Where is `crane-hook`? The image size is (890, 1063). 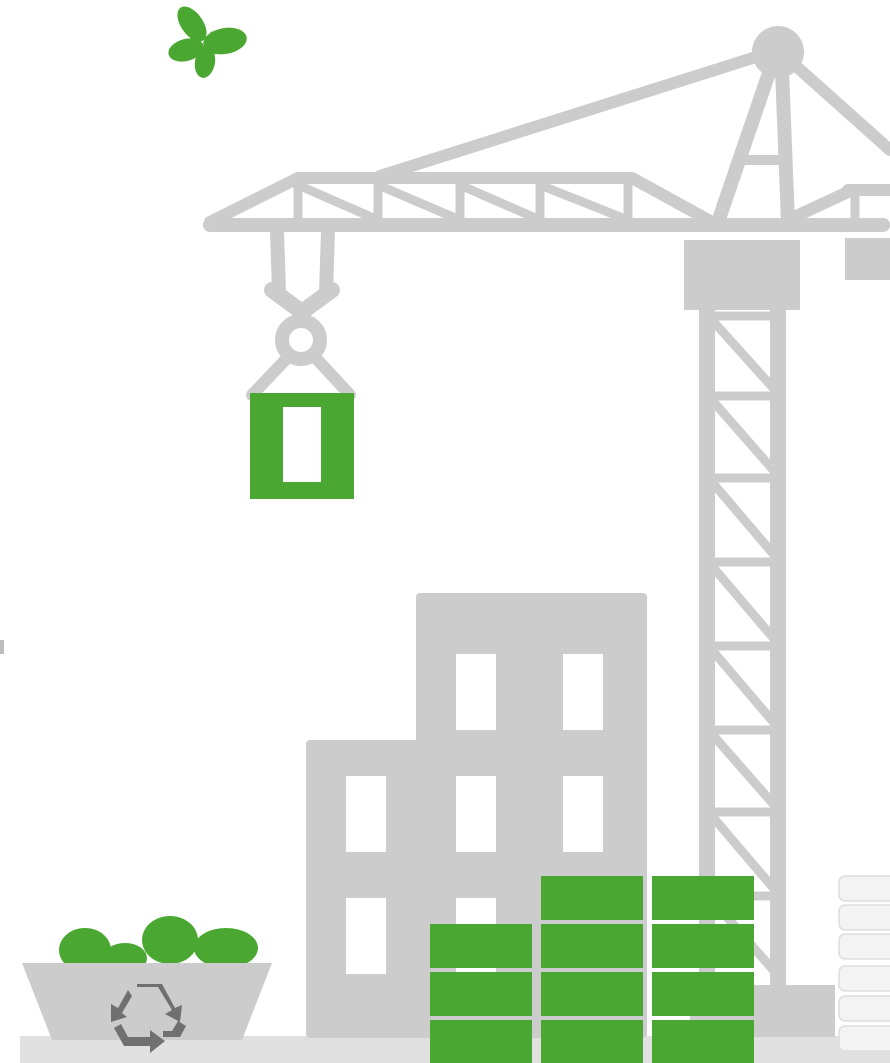
crane-hook is located at coordinates (301, 313).